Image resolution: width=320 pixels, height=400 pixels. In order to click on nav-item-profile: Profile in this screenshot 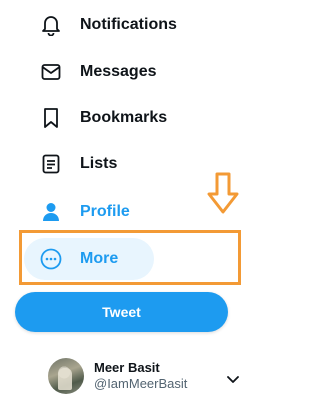, I will do `click(85, 212)`.